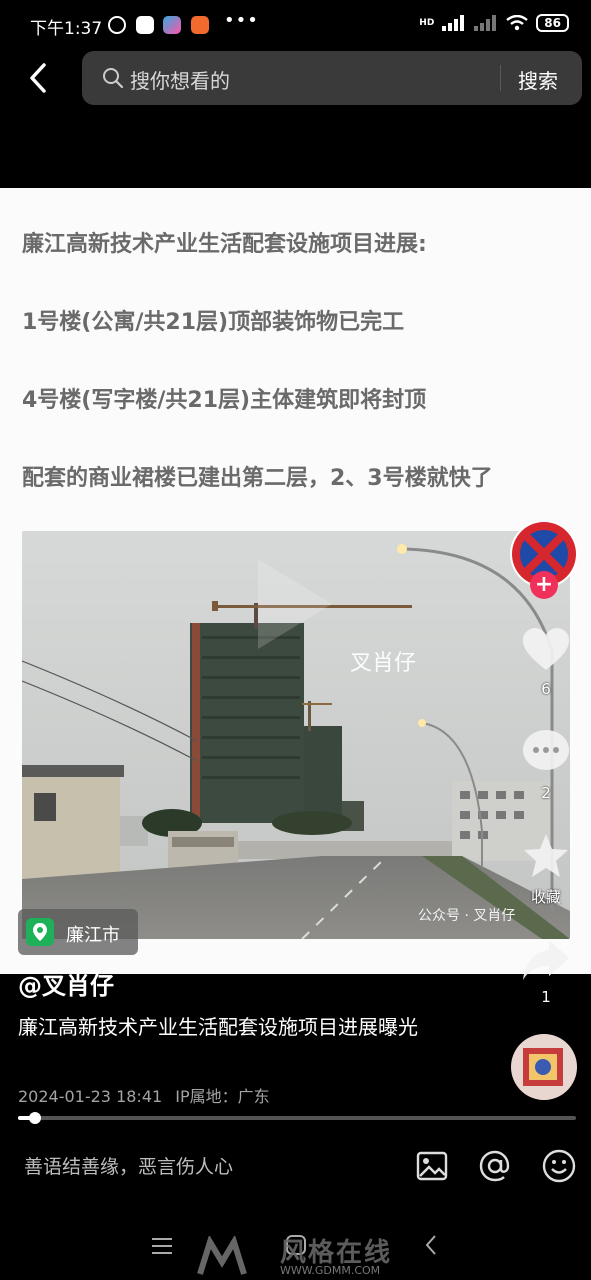  Describe the element at coordinates (180, 79) in the screenshot. I see `search-input: 搜你想看的` at that location.